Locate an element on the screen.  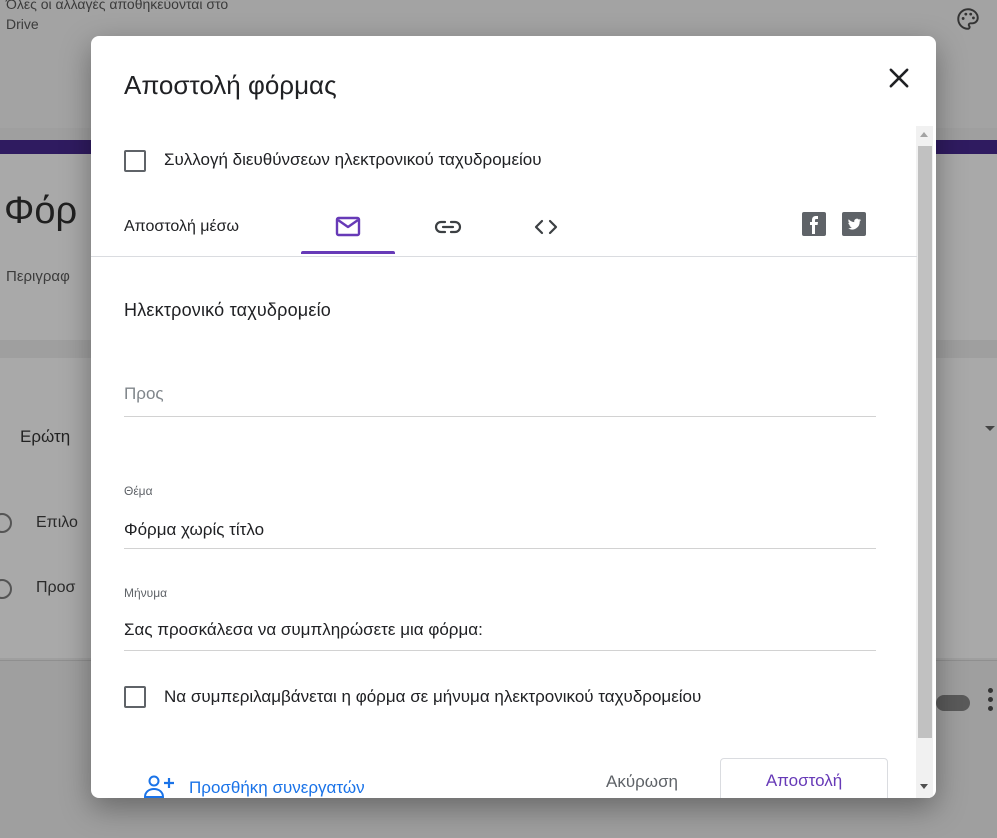
question-title: Ερώτη is located at coordinates (45, 437).